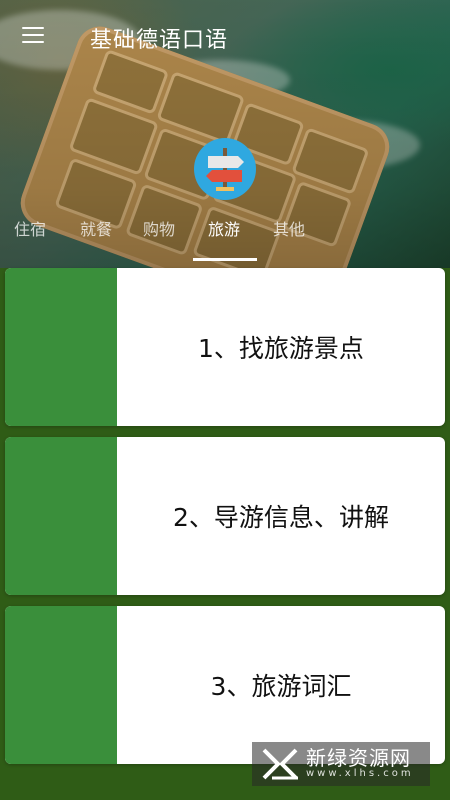 Image resolution: width=450 pixels, height=800 pixels. What do you see at coordinates (281, 686) in the screenshot?
I see `lesson-title: 3、旅游词汇` at bounding box center [281, 686].